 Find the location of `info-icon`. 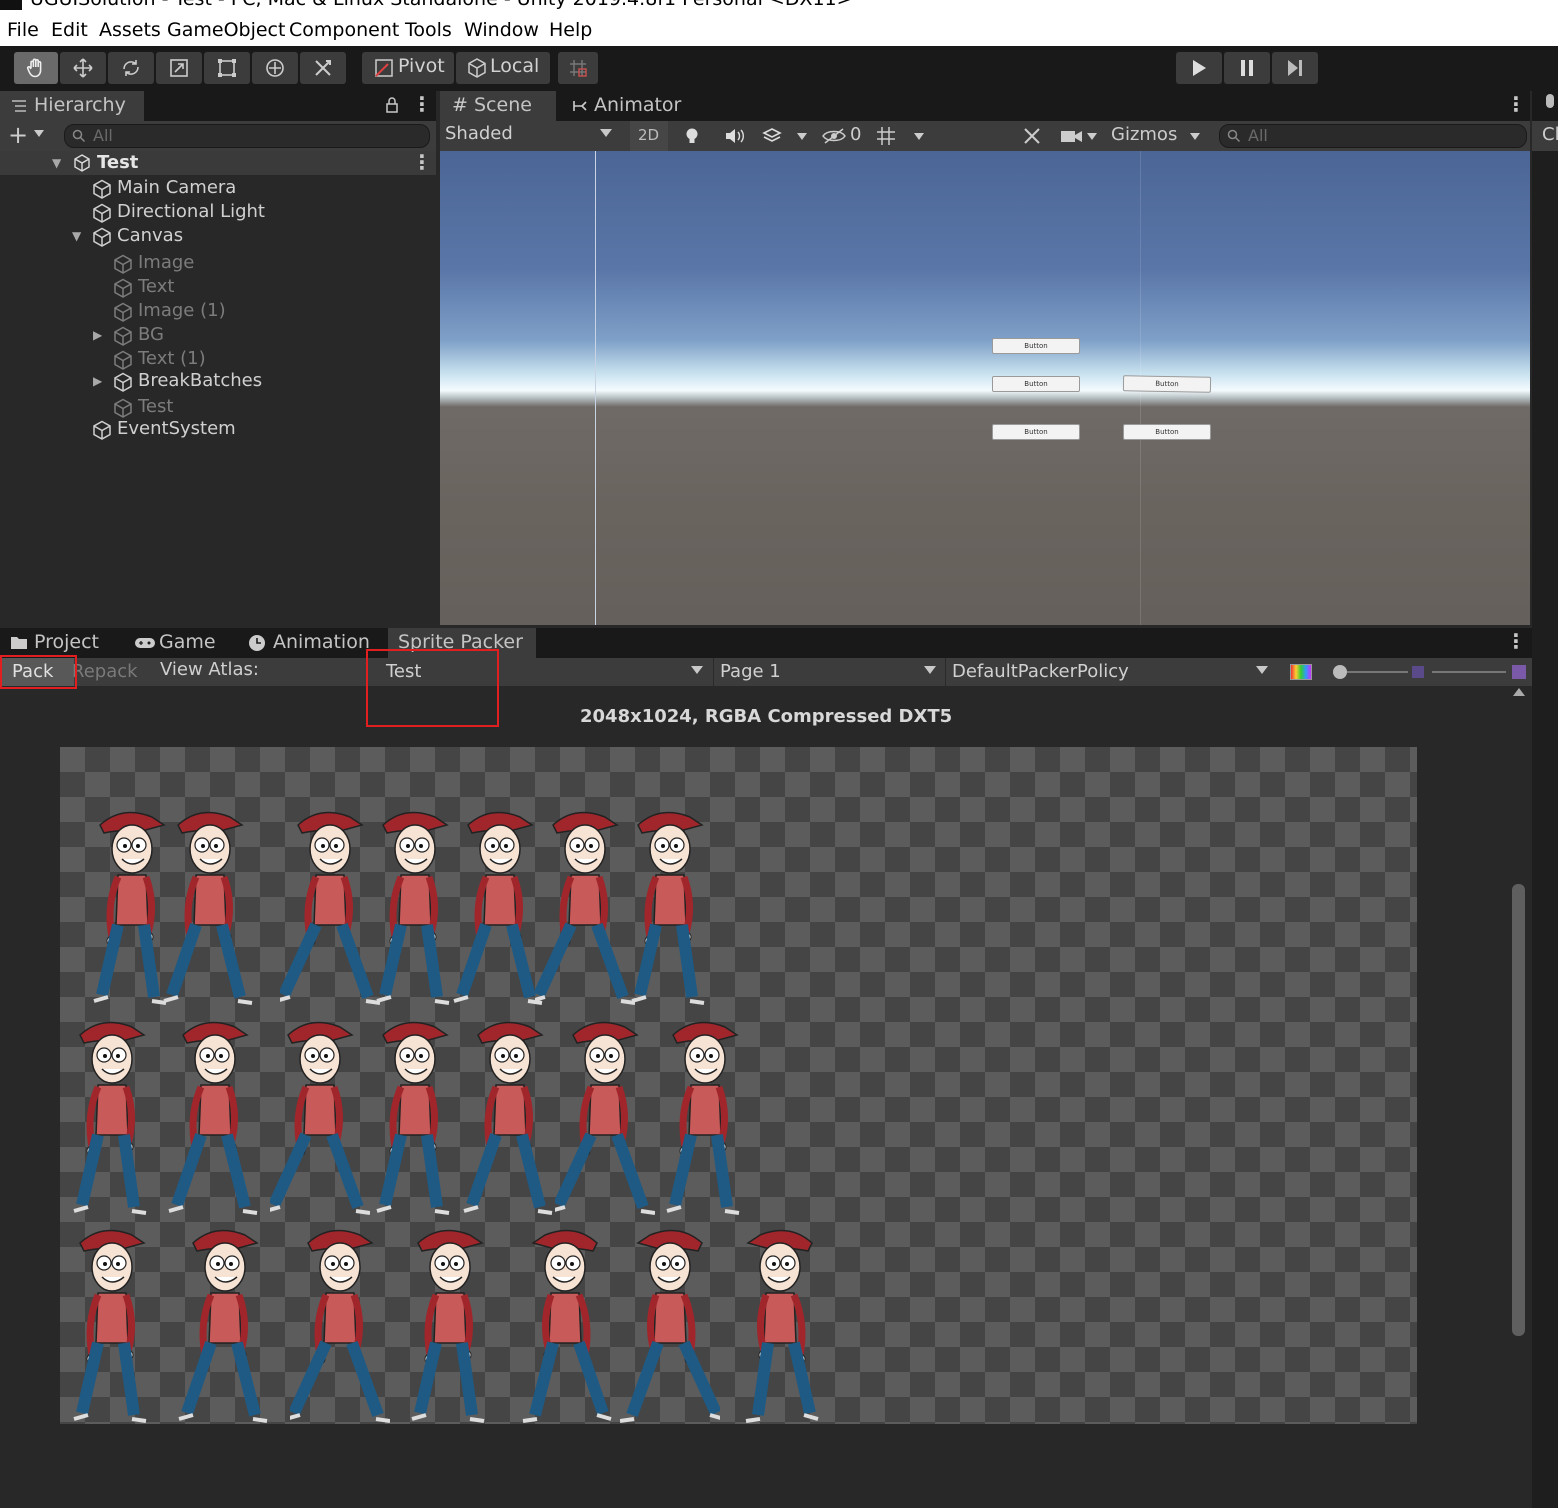

info-icon is located at coordinates (1550, 101).